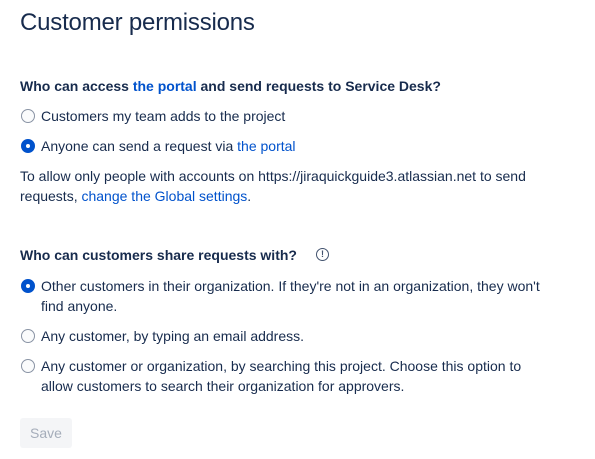 This screenshot has width=595, height=459. Describe the element at coordinates (249, 196) in the screenshot. I see `note-suffix: .` at that location.